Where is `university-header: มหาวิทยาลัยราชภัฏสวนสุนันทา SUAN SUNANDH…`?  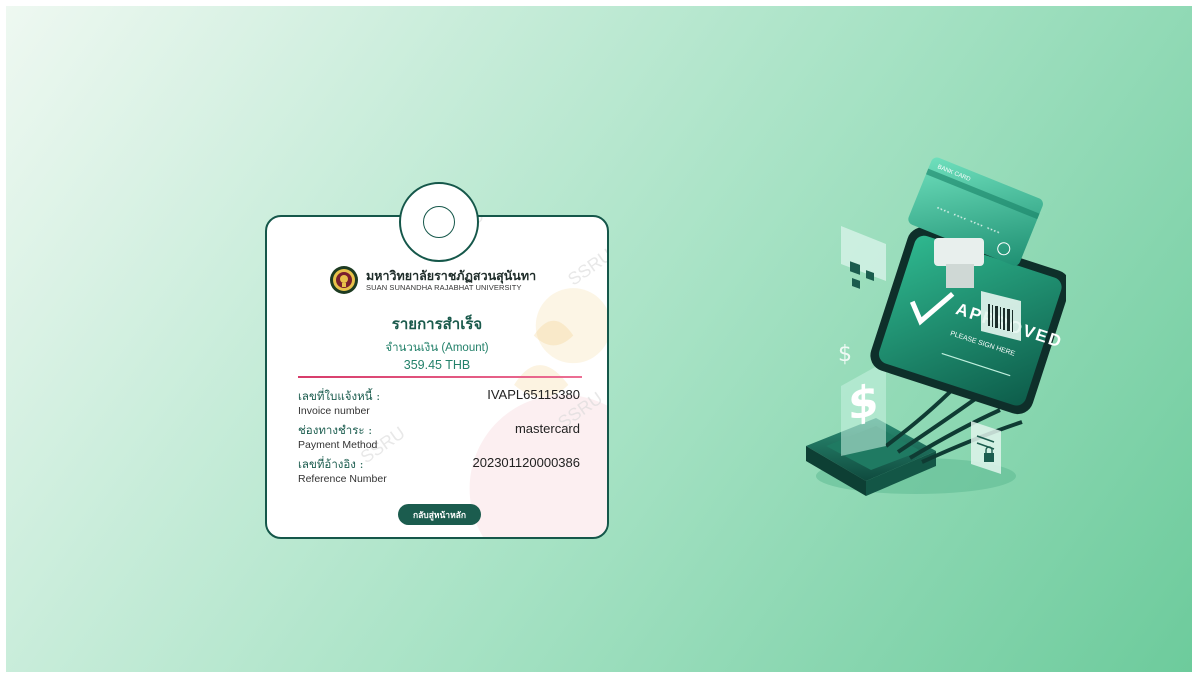
university-header: มหาวิทยาลัยราชภัฏสวนสุนันทา SUAN SUNANDH… is located at coordinates (432, 280).